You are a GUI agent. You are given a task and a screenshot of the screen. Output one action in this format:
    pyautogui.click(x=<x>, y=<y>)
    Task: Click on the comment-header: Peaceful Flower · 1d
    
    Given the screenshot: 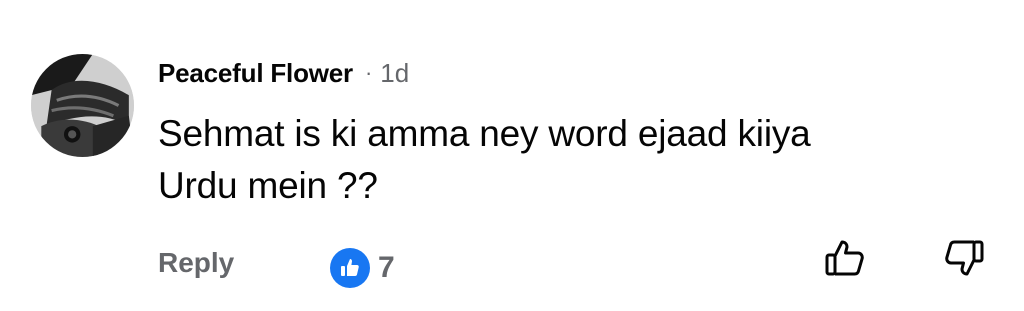 What is the action you would take?
    pyautogui.click(x=283, y=73)
    